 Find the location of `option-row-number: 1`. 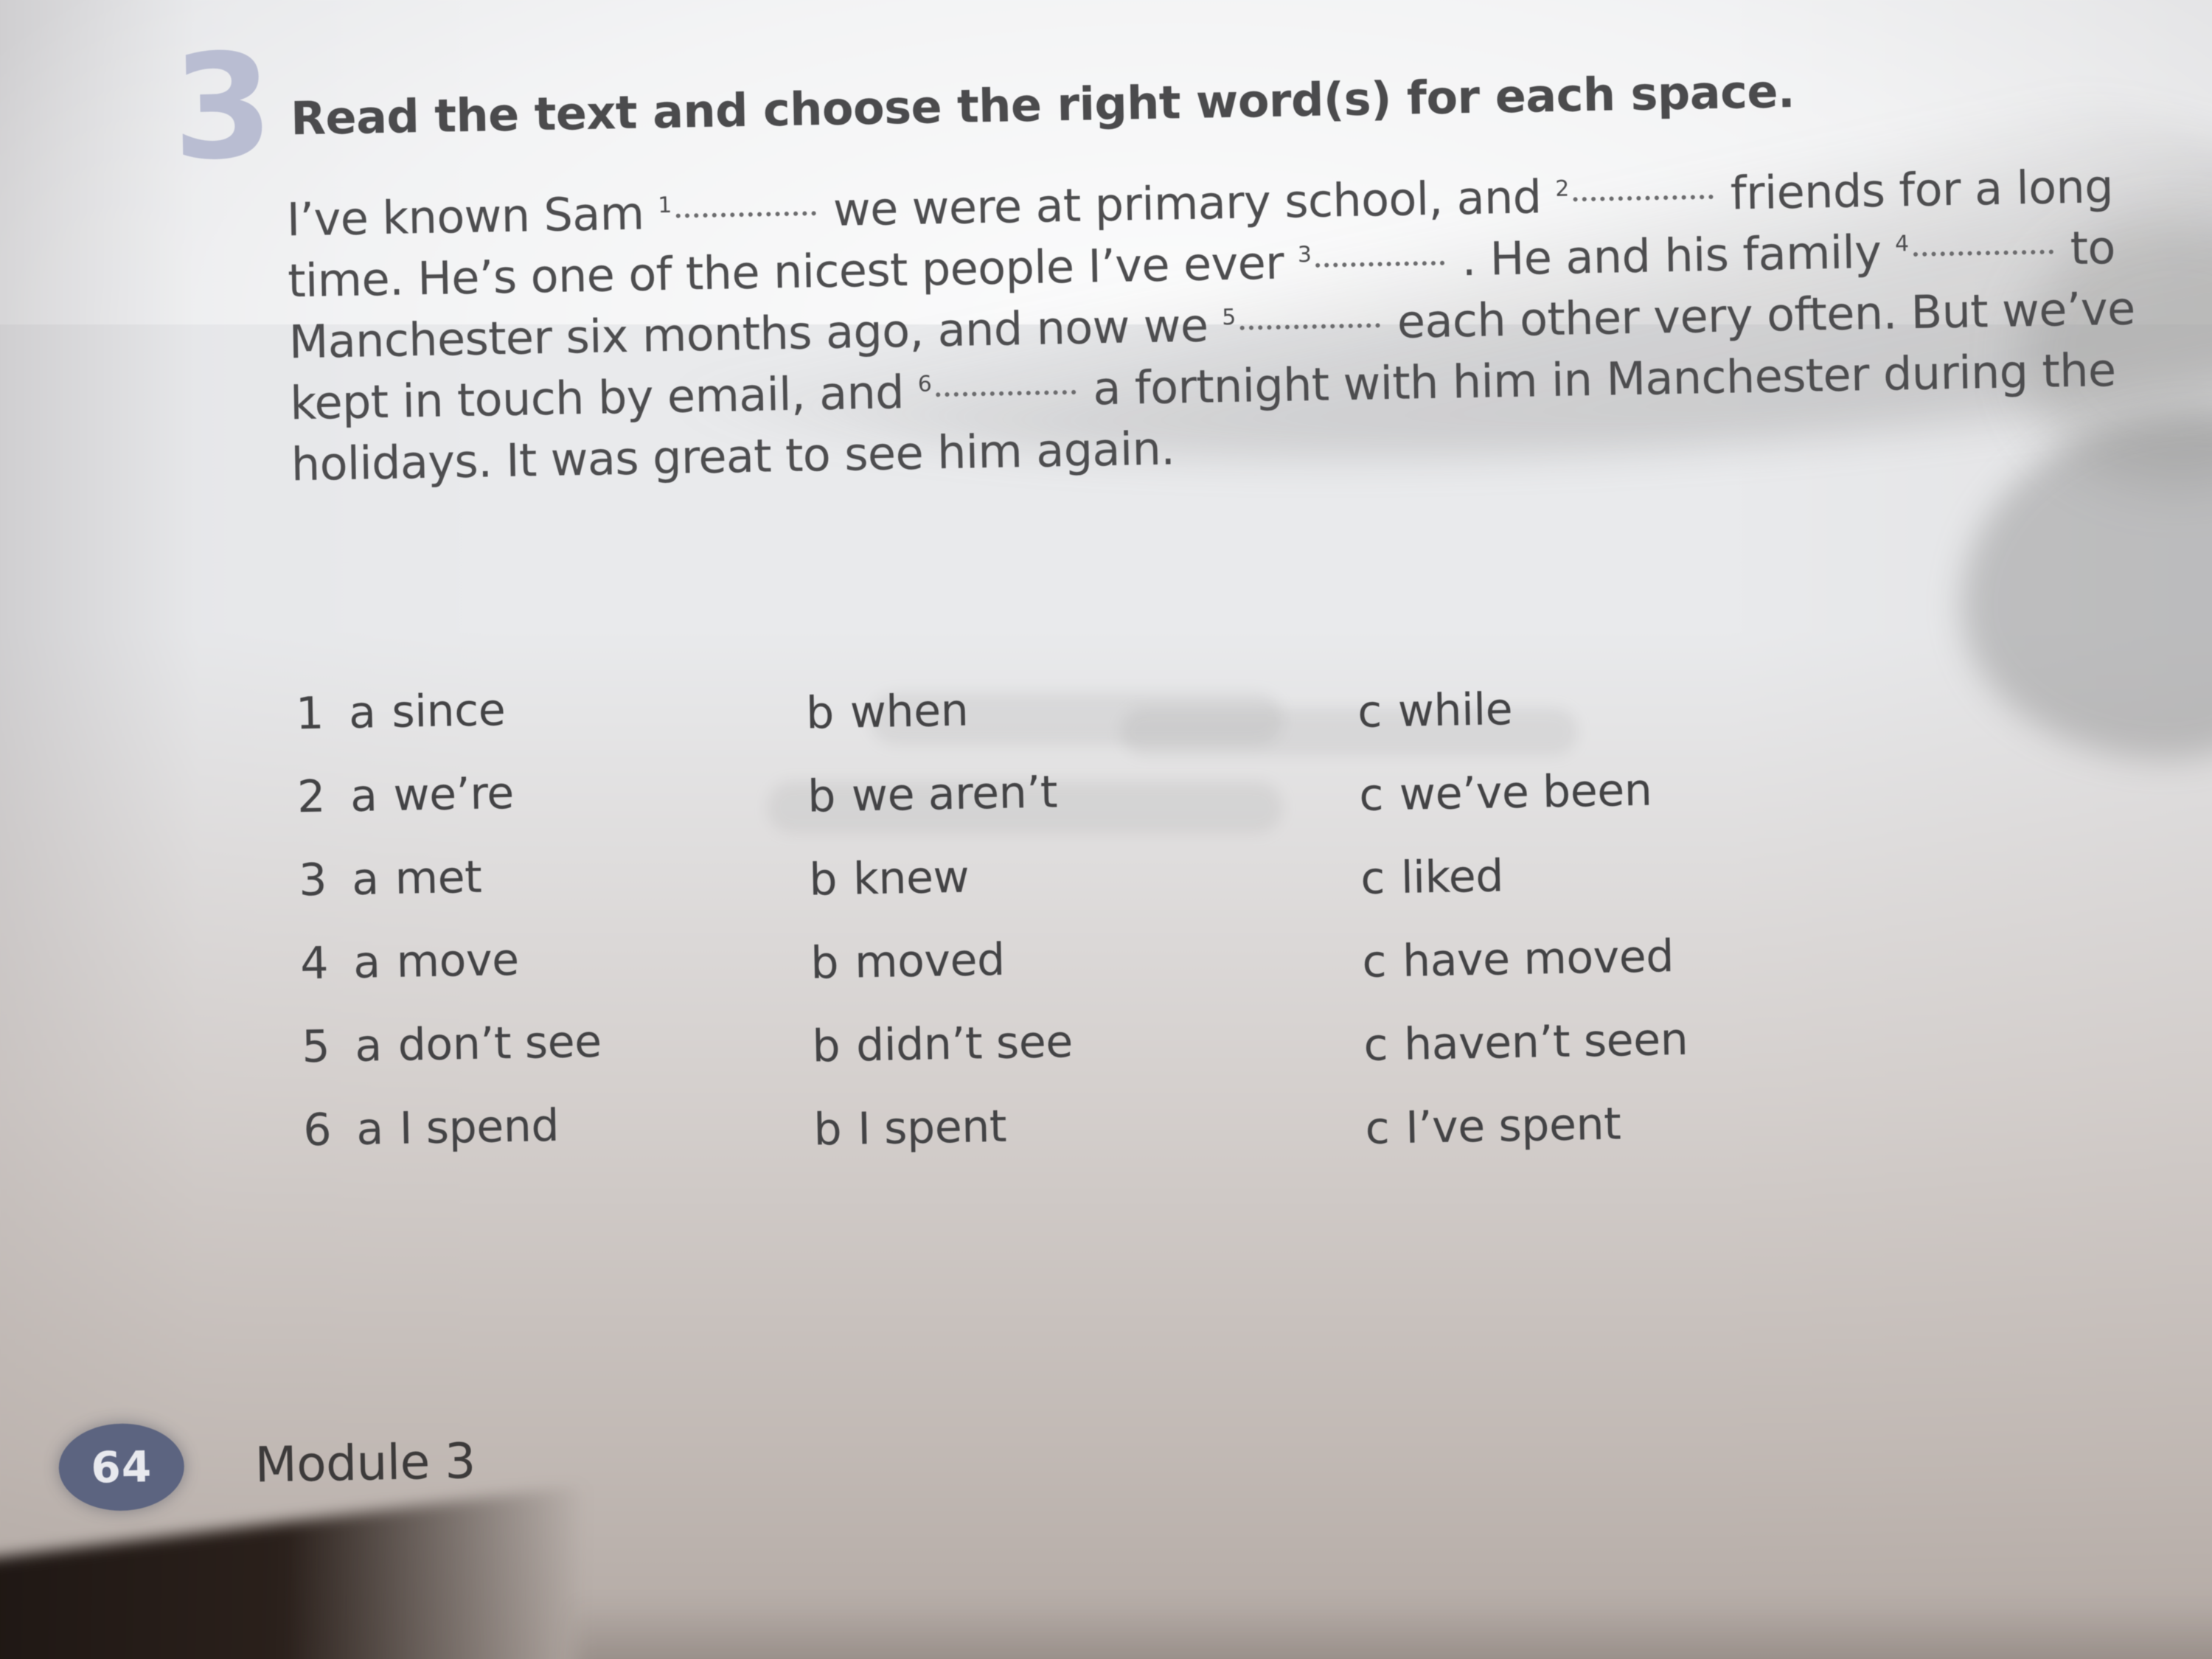

option-row-number: 1 is located at coordinates (309, 713).